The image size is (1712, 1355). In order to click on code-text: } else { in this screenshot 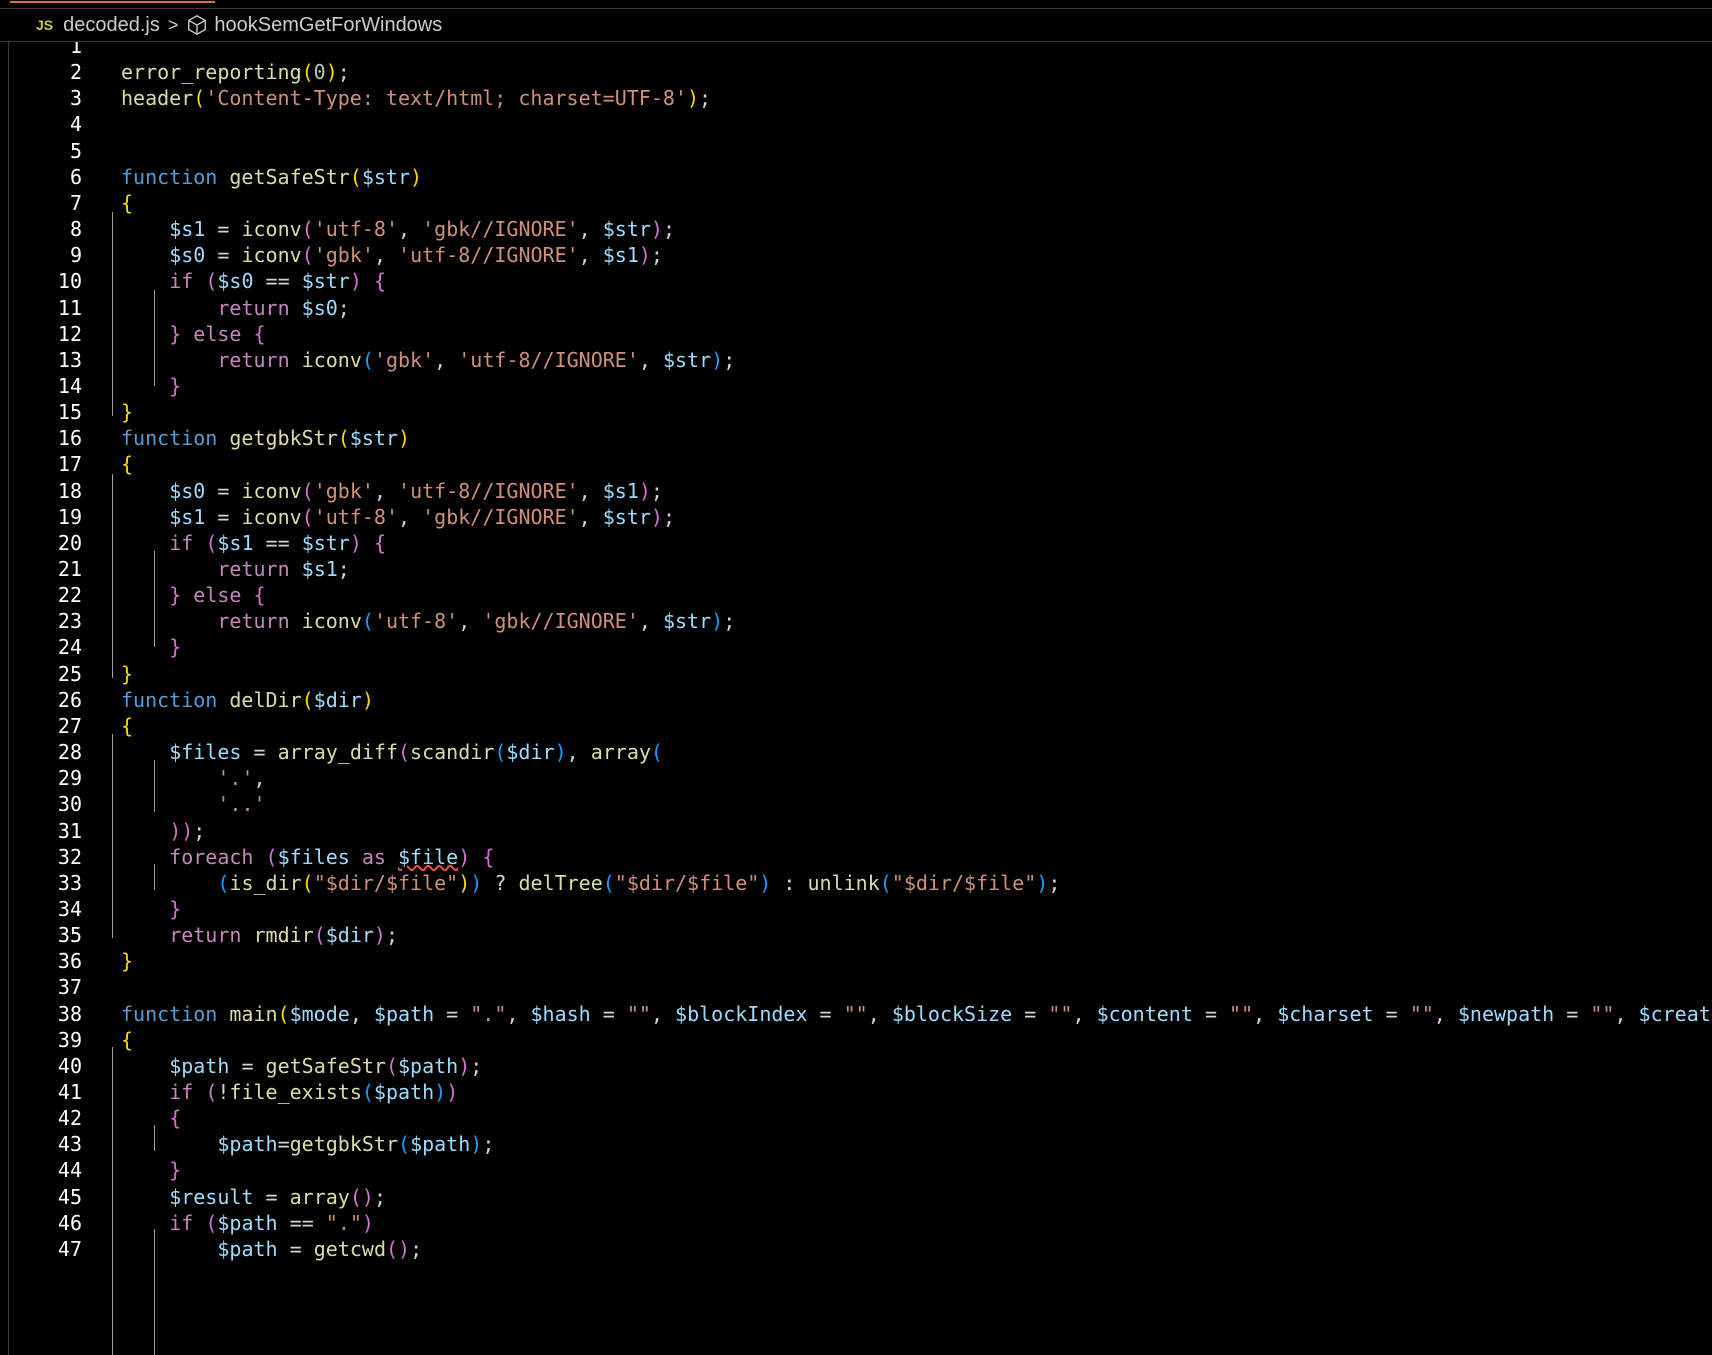, I will do `click(217, 333)`.